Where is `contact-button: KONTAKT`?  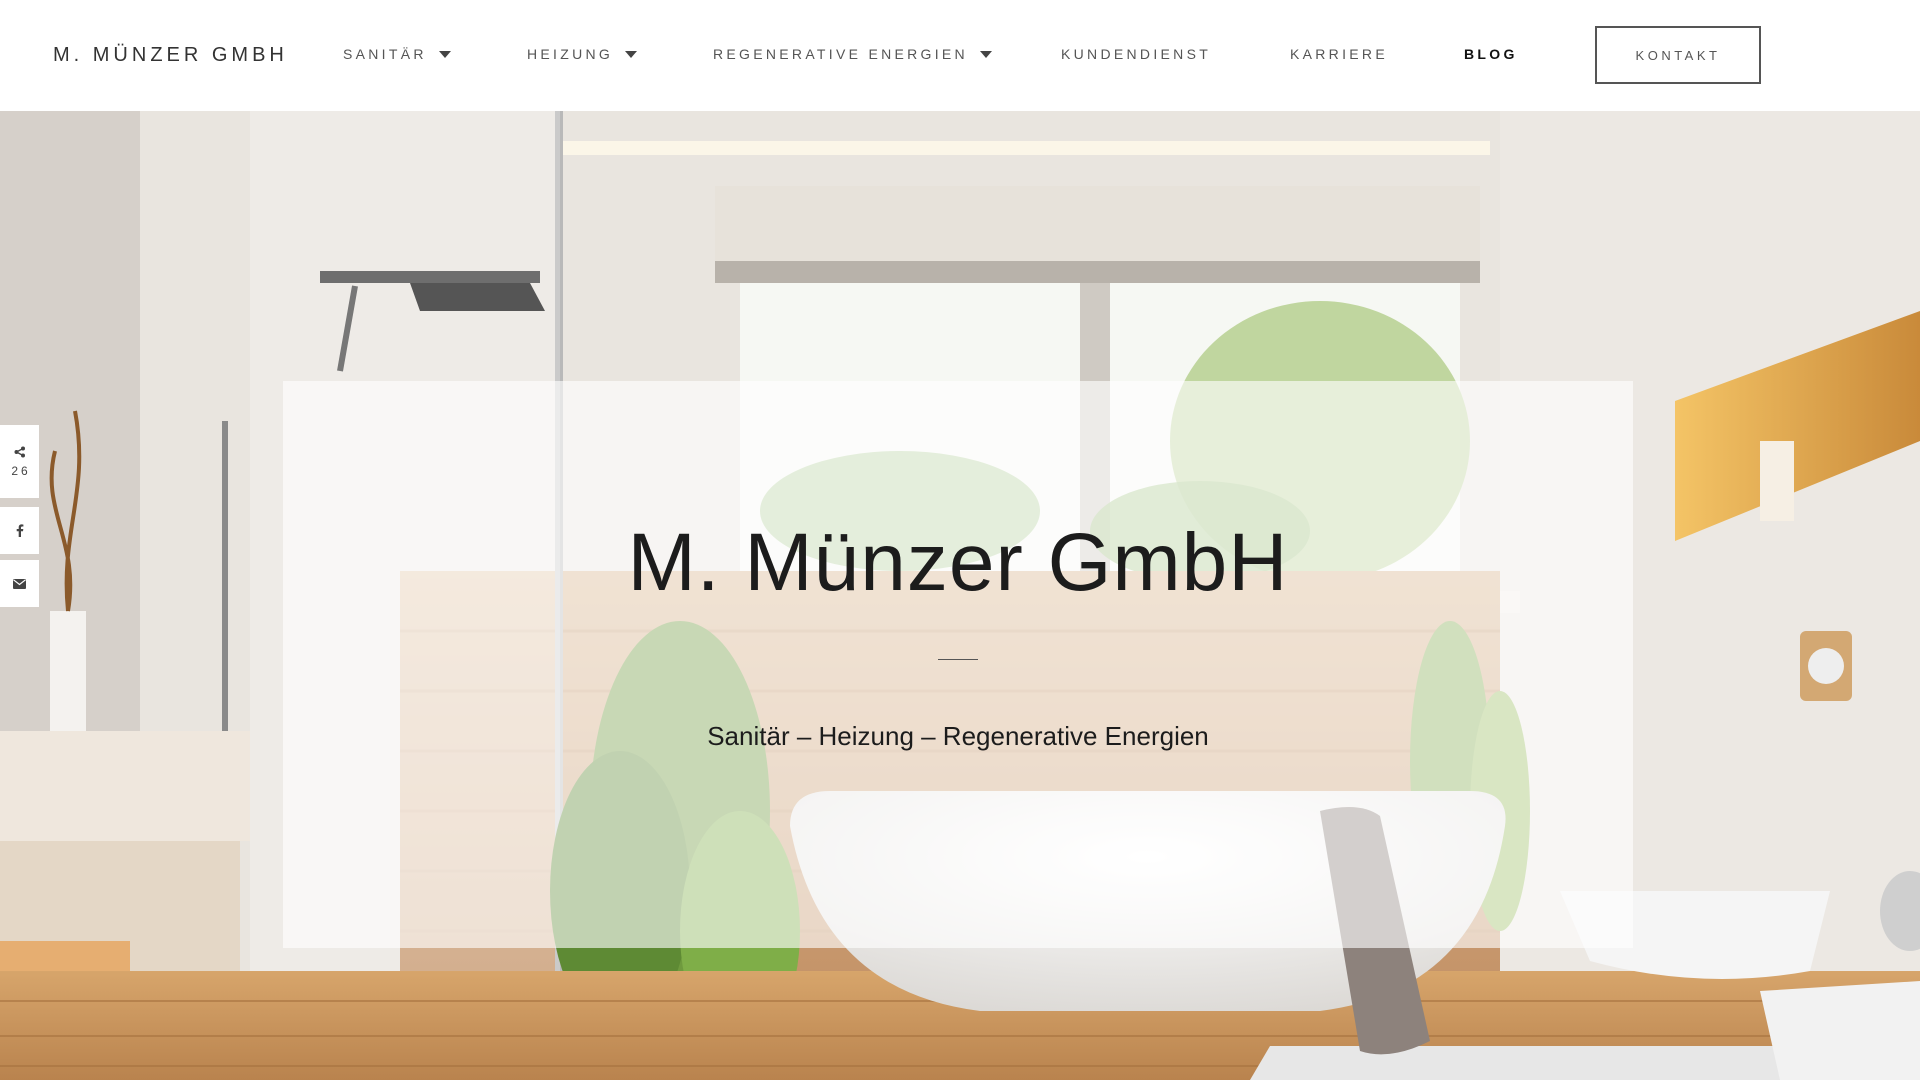 contact-button: KONTAKT is located at coordinates (1678, 55).